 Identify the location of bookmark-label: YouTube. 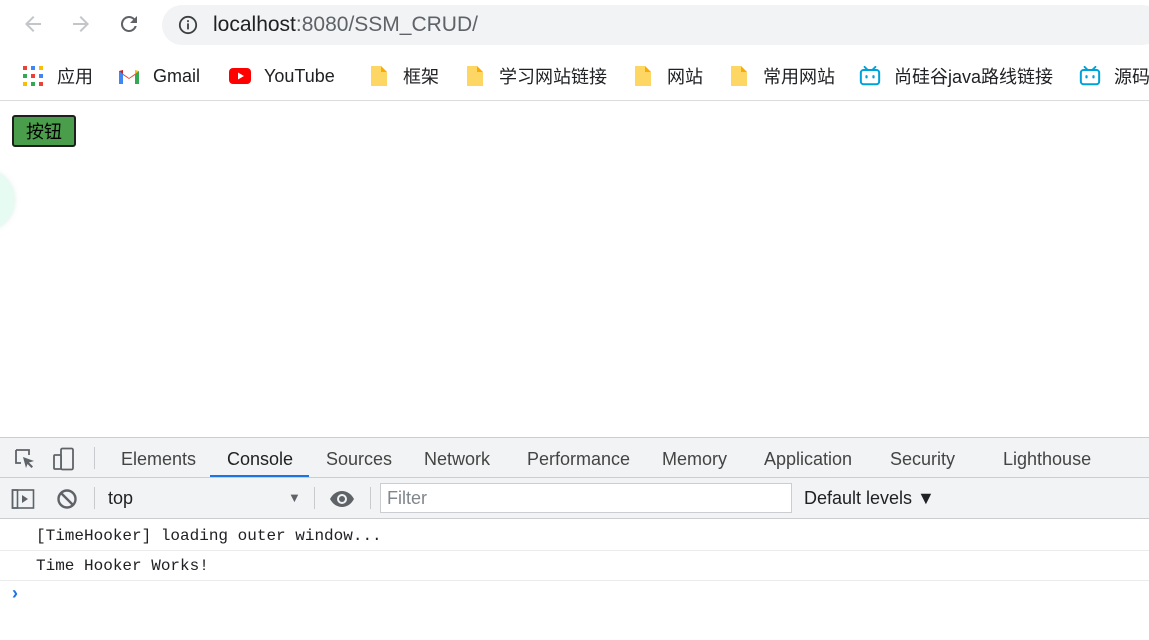
(299, 75).